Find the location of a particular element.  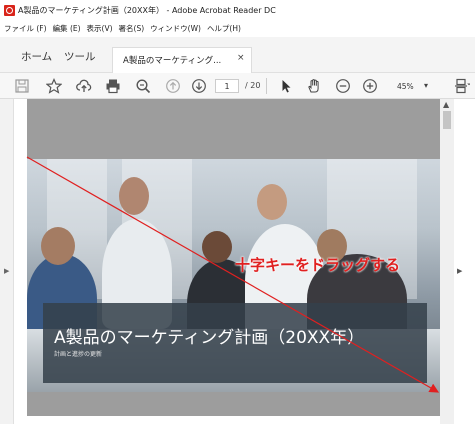

page-total: / 20 is located at coordinates (253, 85).